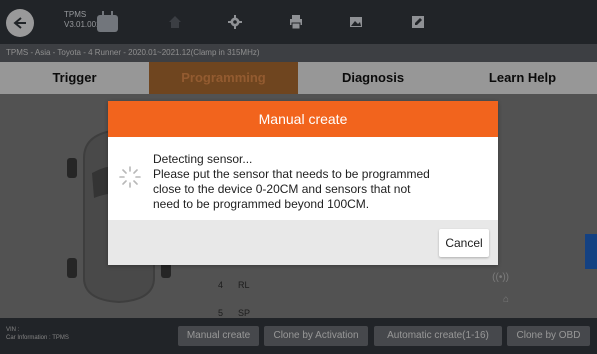 The image size is (597, 354). I want to click on cancel-button: Cancel, so click(464, 243).